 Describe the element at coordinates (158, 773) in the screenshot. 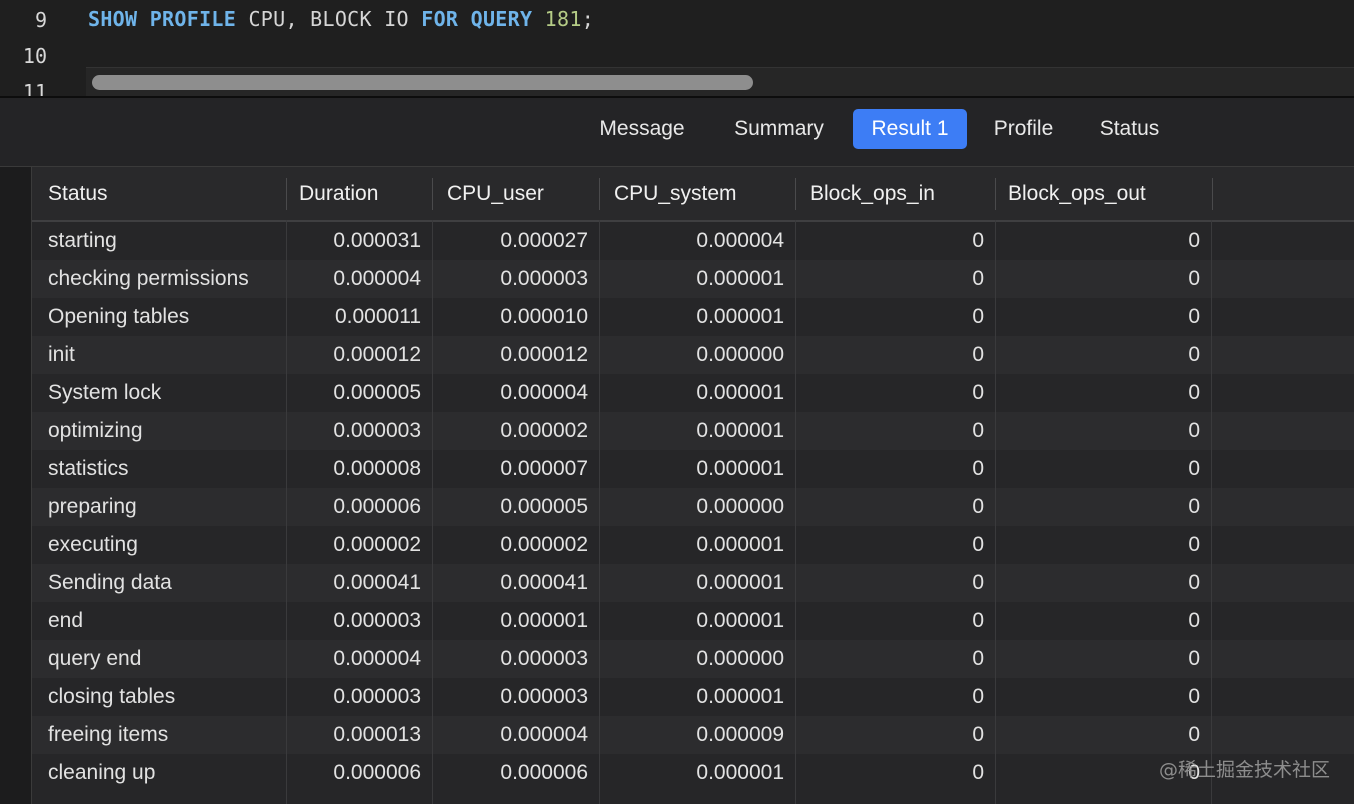

I see `cell-status: cleaning up` at that location.